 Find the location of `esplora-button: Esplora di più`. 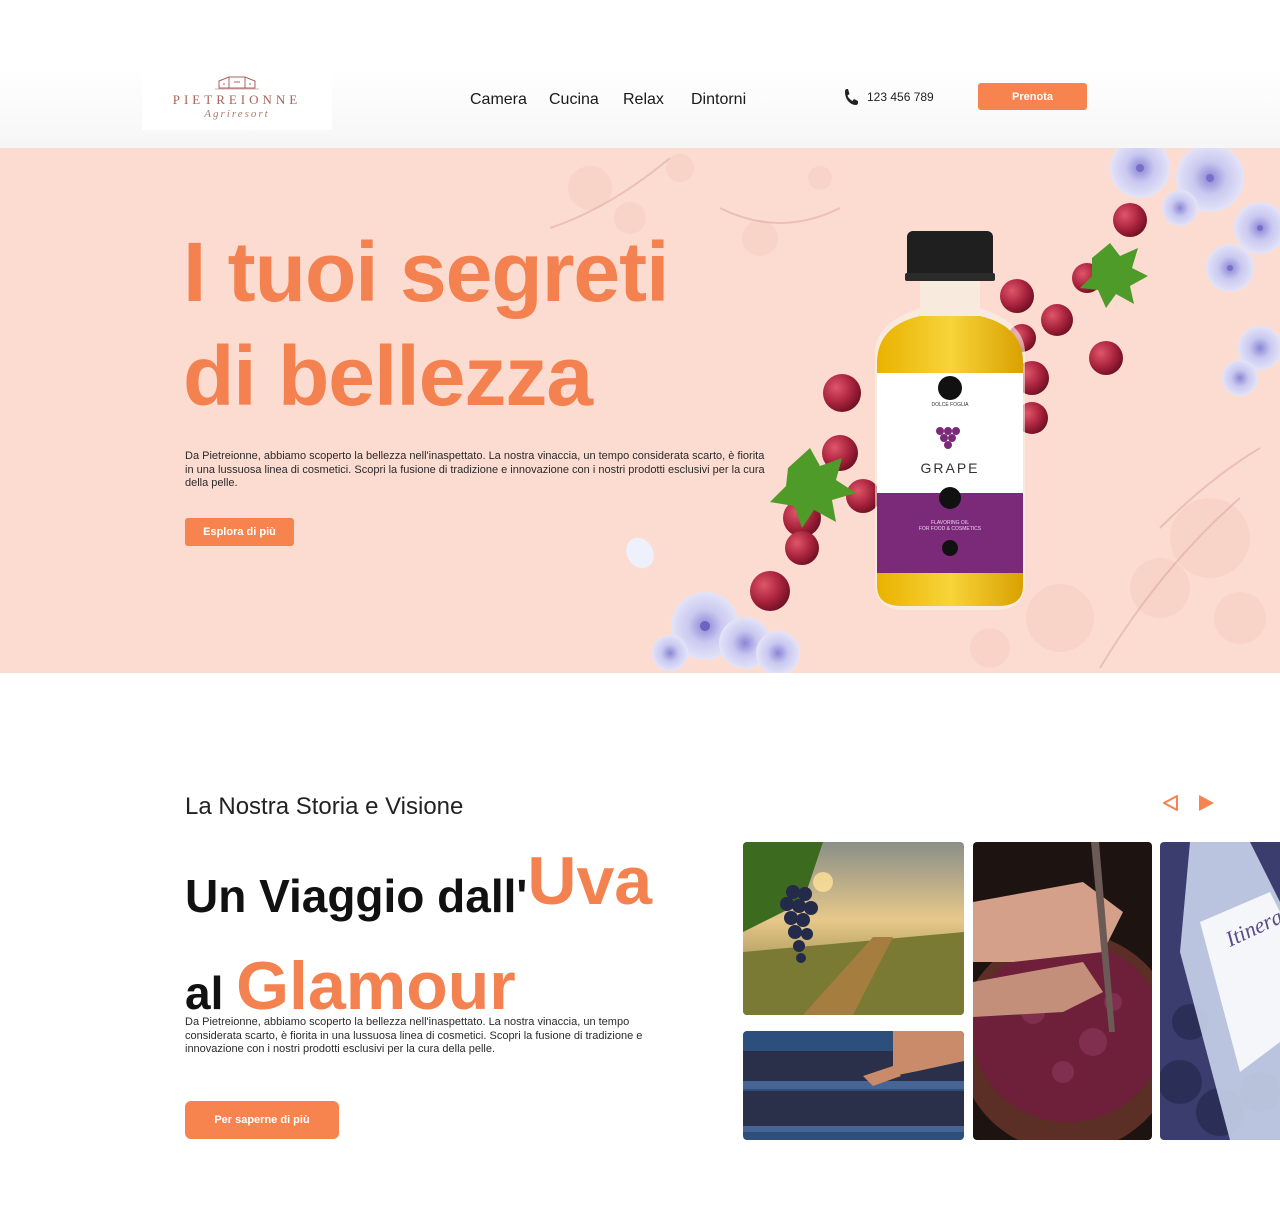

esplora-button: Esplora di più is located at coordinates (239, 532).